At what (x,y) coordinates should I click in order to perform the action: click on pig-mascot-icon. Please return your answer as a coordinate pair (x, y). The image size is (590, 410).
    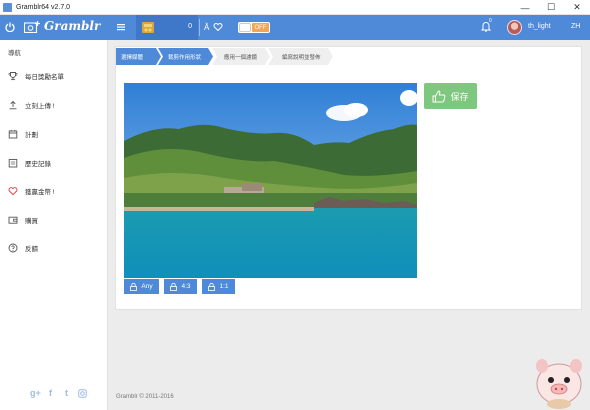
    Looking at the image, I should click on (559, 384).